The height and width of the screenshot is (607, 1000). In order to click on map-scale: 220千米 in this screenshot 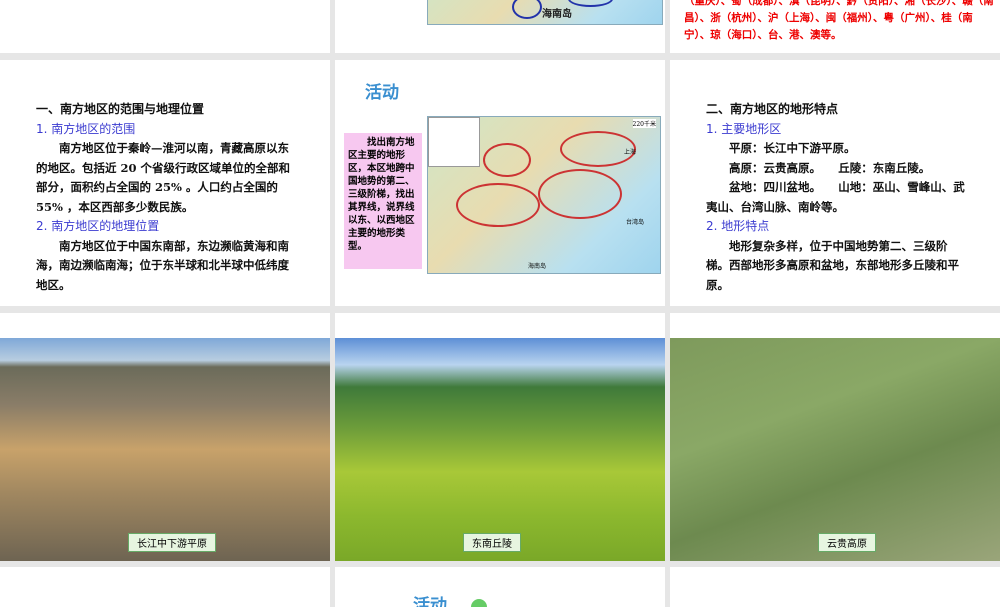, I will do `click(644, 123)`.